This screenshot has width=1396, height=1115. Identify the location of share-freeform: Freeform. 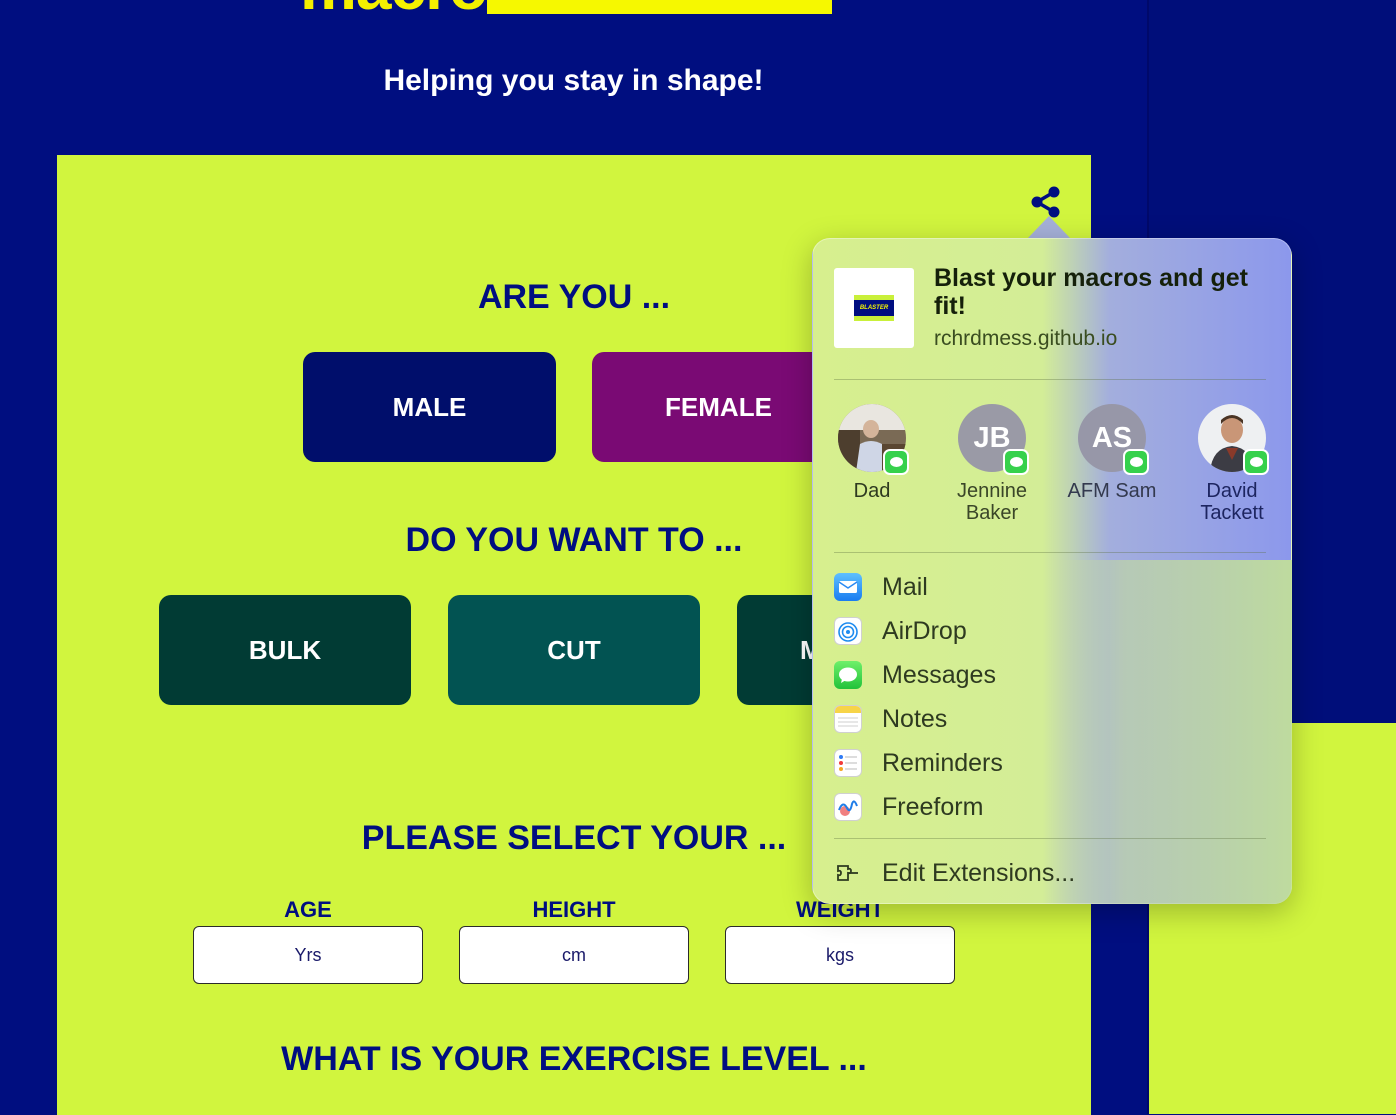
(1050, 807).